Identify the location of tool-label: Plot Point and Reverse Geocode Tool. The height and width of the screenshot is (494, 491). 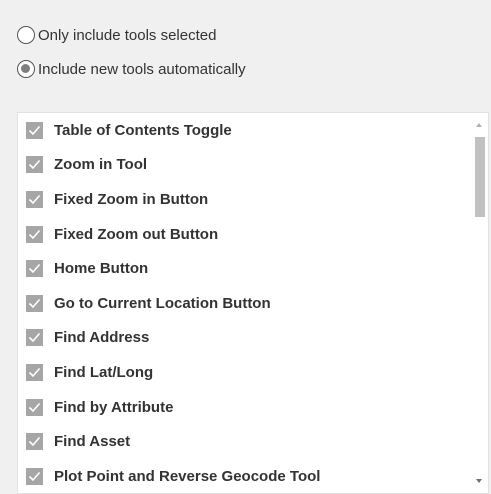
(187, 476).